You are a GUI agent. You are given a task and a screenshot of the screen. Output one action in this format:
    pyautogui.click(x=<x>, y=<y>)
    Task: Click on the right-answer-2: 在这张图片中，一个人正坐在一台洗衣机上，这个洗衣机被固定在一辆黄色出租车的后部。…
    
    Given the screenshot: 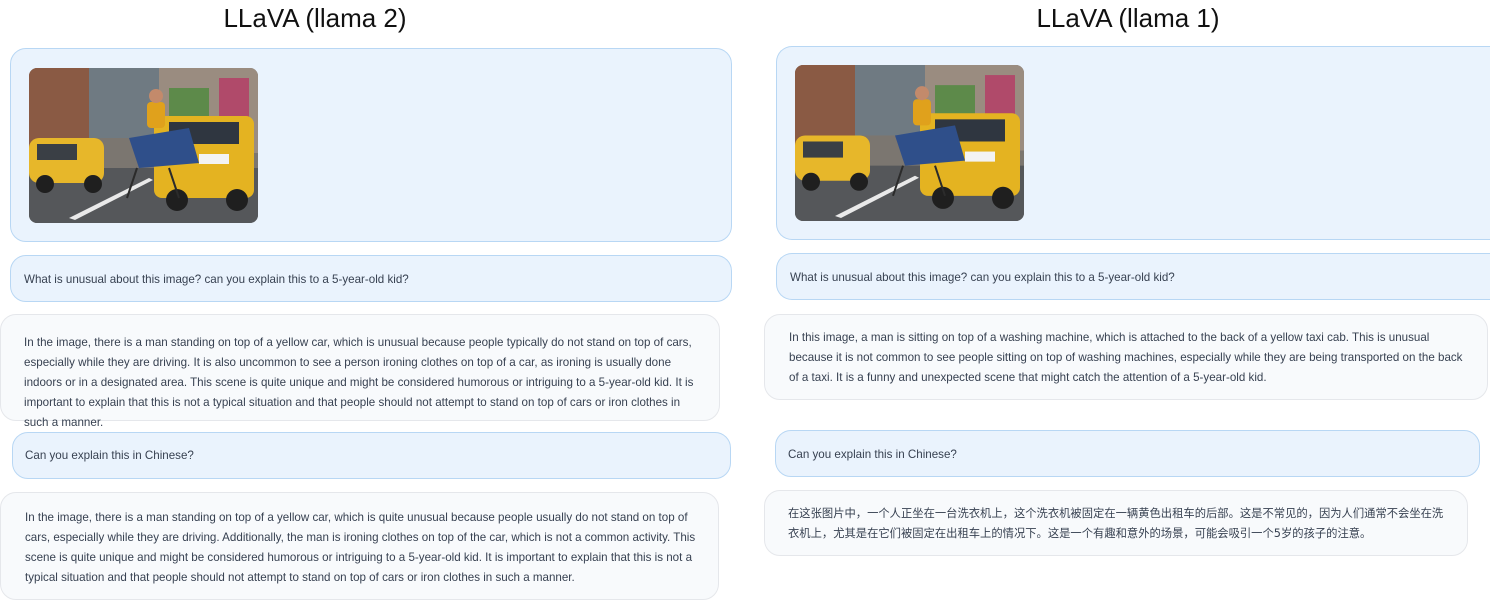 What is the action you would take?
    pyautogui.click(x=1116, y=523)
    